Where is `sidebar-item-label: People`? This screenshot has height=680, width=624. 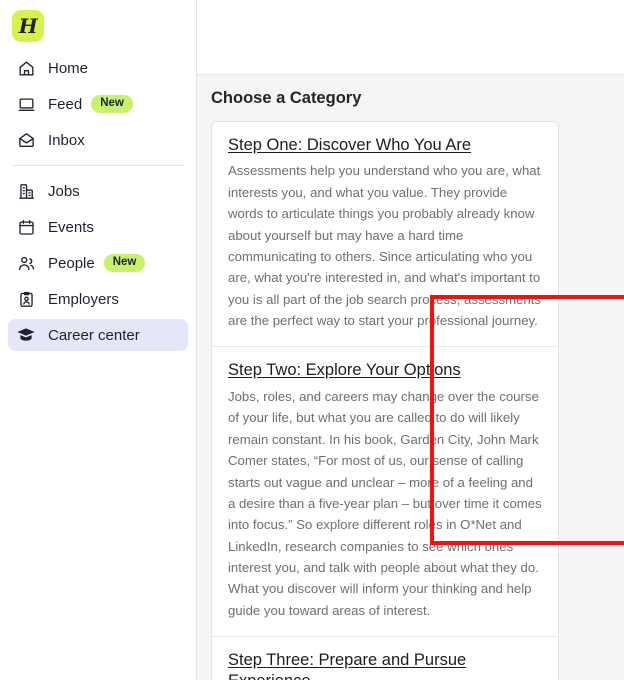 sidebar-item-label: People is located at coordinates (71, 263).